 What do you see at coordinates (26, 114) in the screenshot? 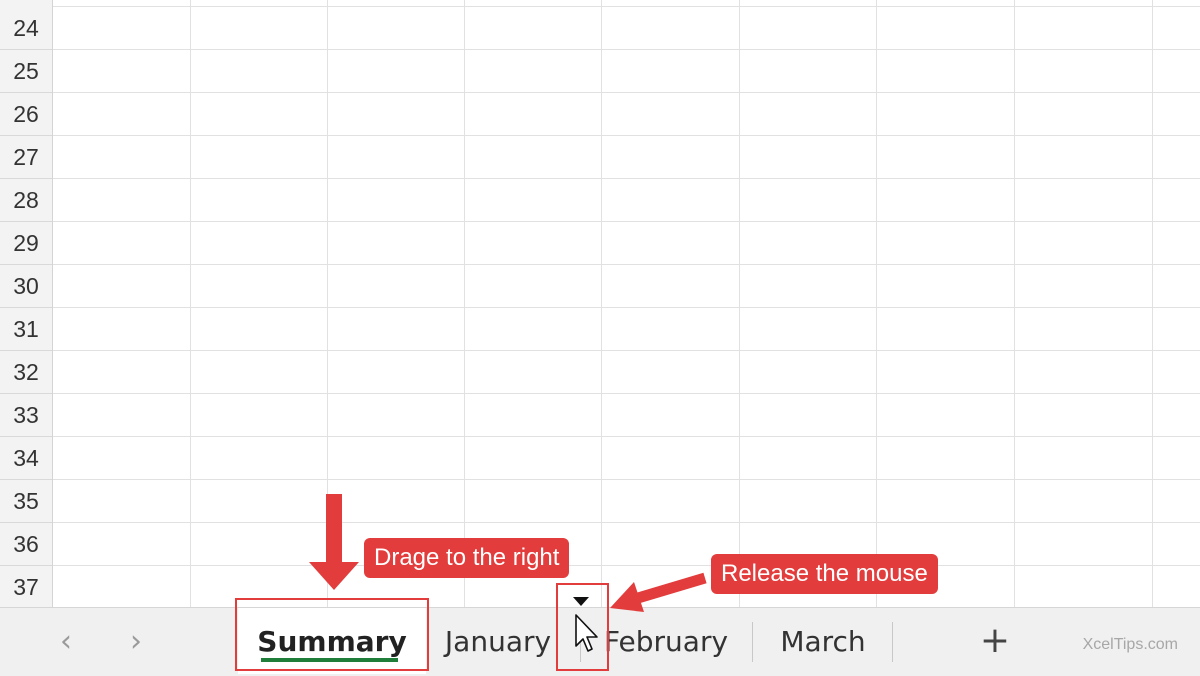
I see `row-header-26: 26` at bounding box center [26, 114].